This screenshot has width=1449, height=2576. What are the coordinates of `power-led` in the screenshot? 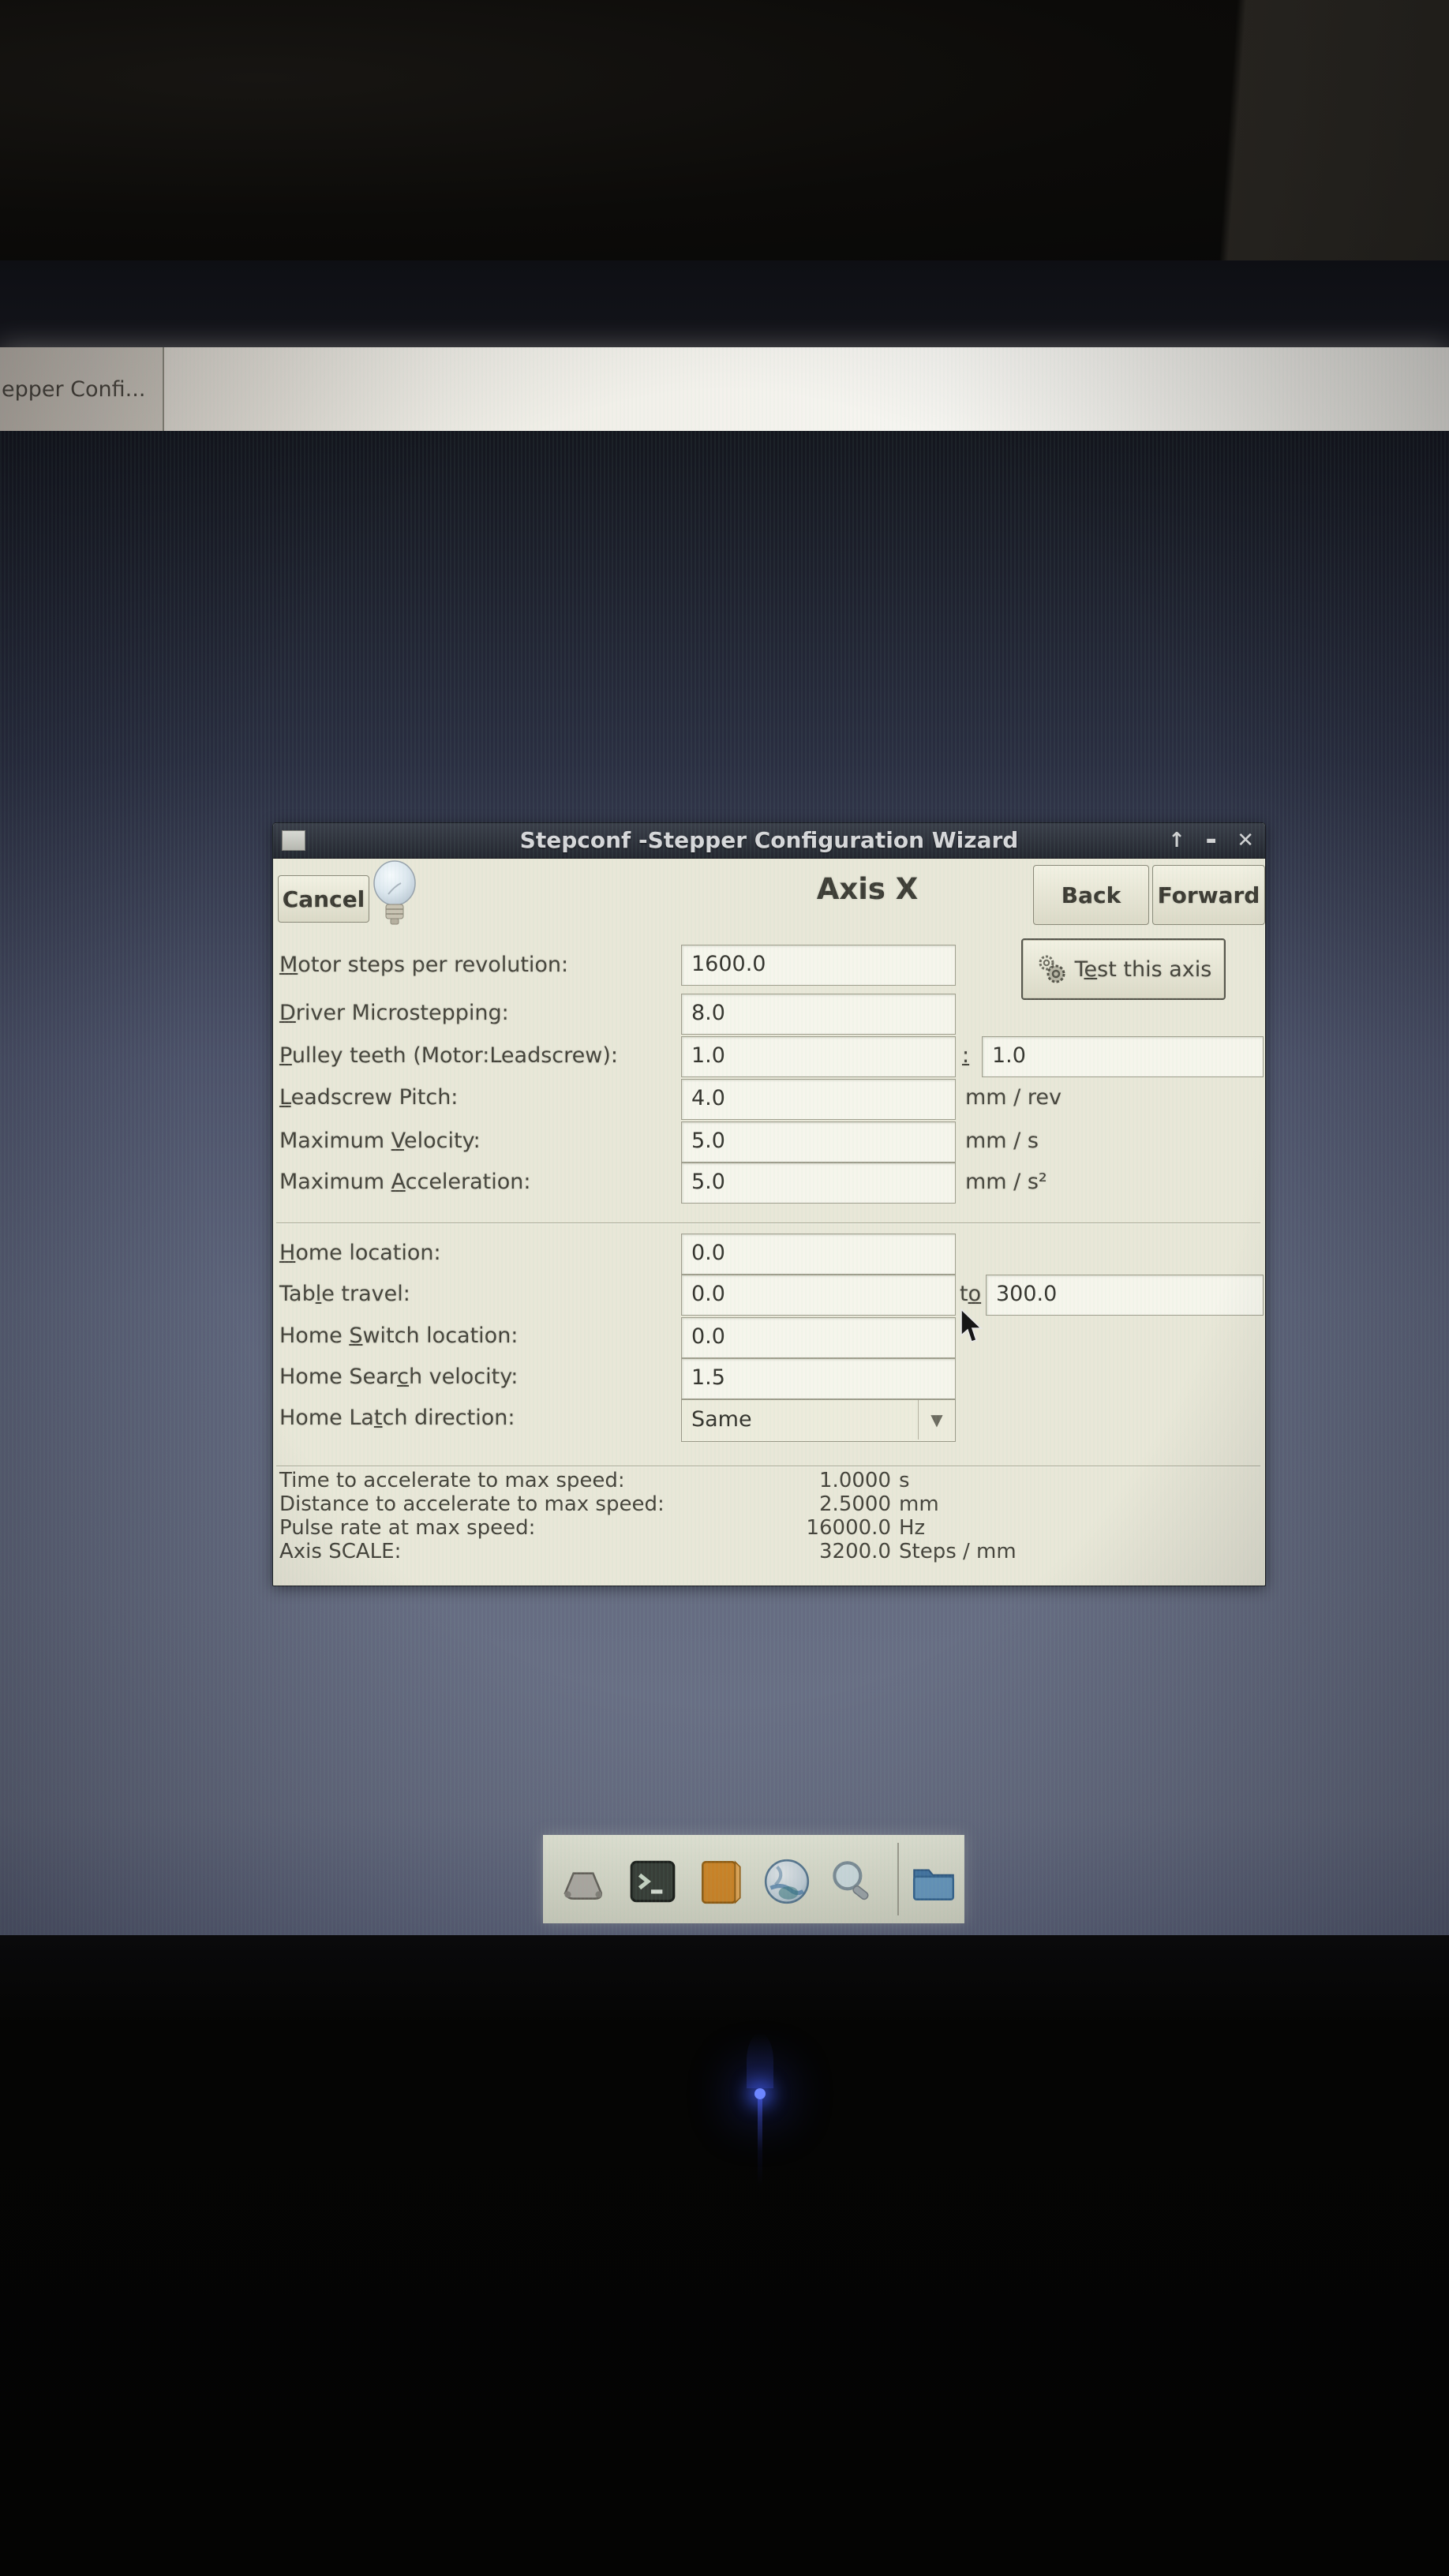 It's located at (760, 2109).